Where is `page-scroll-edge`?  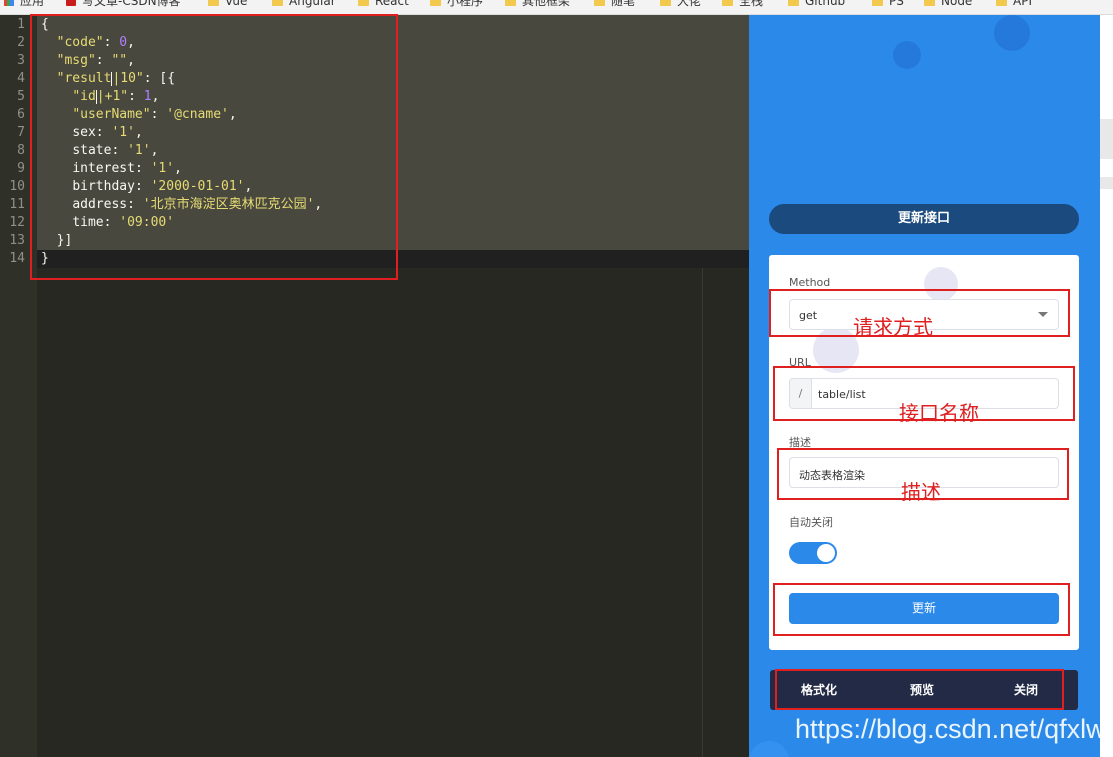
page-scroll-edge is located at coordinates (1106, 386).